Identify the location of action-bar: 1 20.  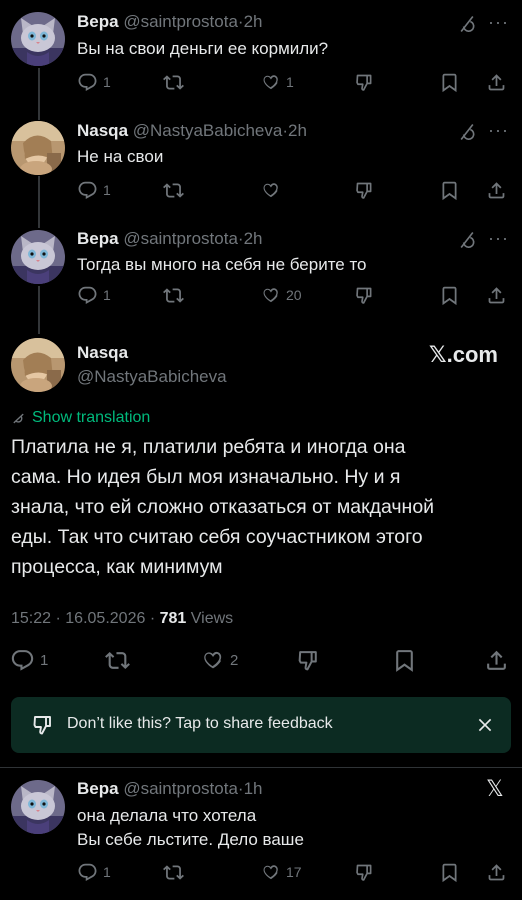
(292, 295).